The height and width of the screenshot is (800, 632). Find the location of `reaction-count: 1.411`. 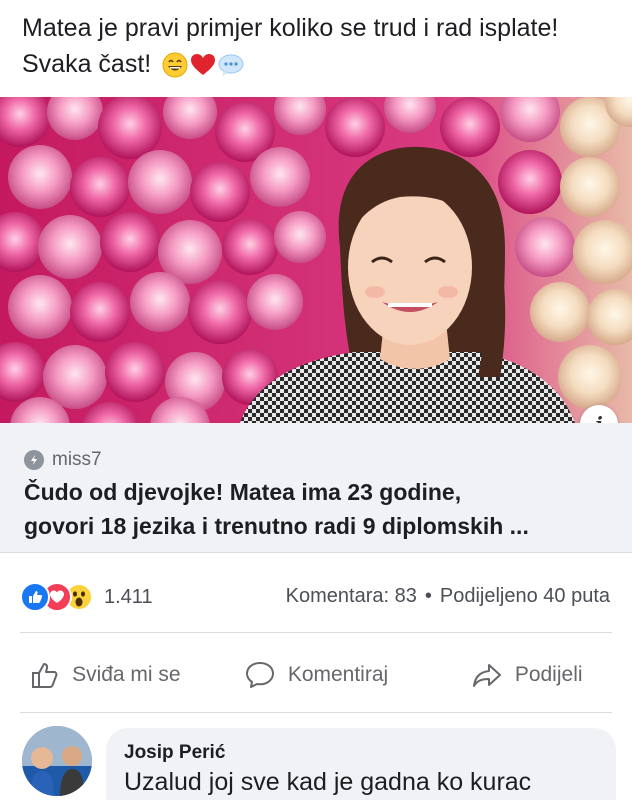

reaction-count: 1.411 is located at coordinates (128, 596).